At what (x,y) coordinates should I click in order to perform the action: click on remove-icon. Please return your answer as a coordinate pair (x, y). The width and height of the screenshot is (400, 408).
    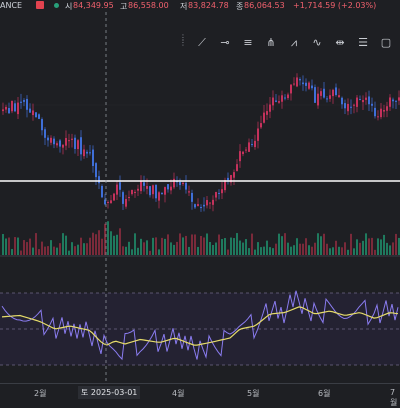
    Looking at the image, I should click on (40, 5).